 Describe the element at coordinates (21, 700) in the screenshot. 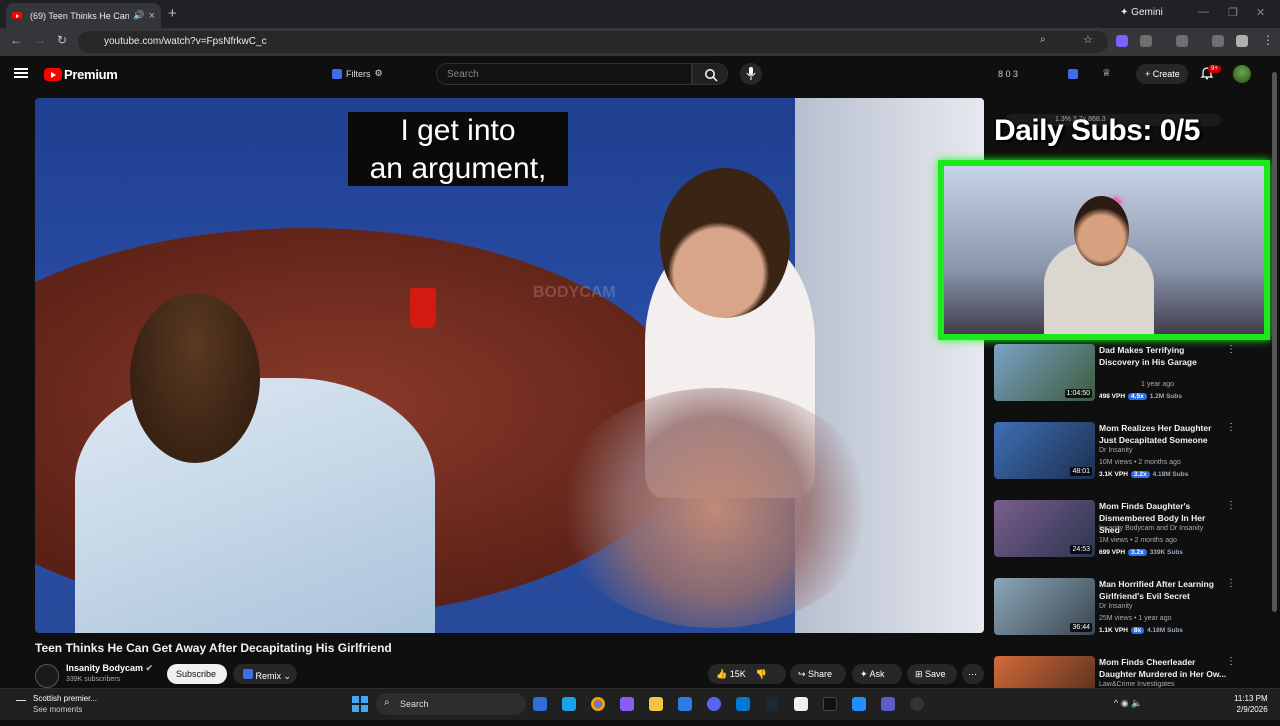

I see `news-widget-icon` at that location.